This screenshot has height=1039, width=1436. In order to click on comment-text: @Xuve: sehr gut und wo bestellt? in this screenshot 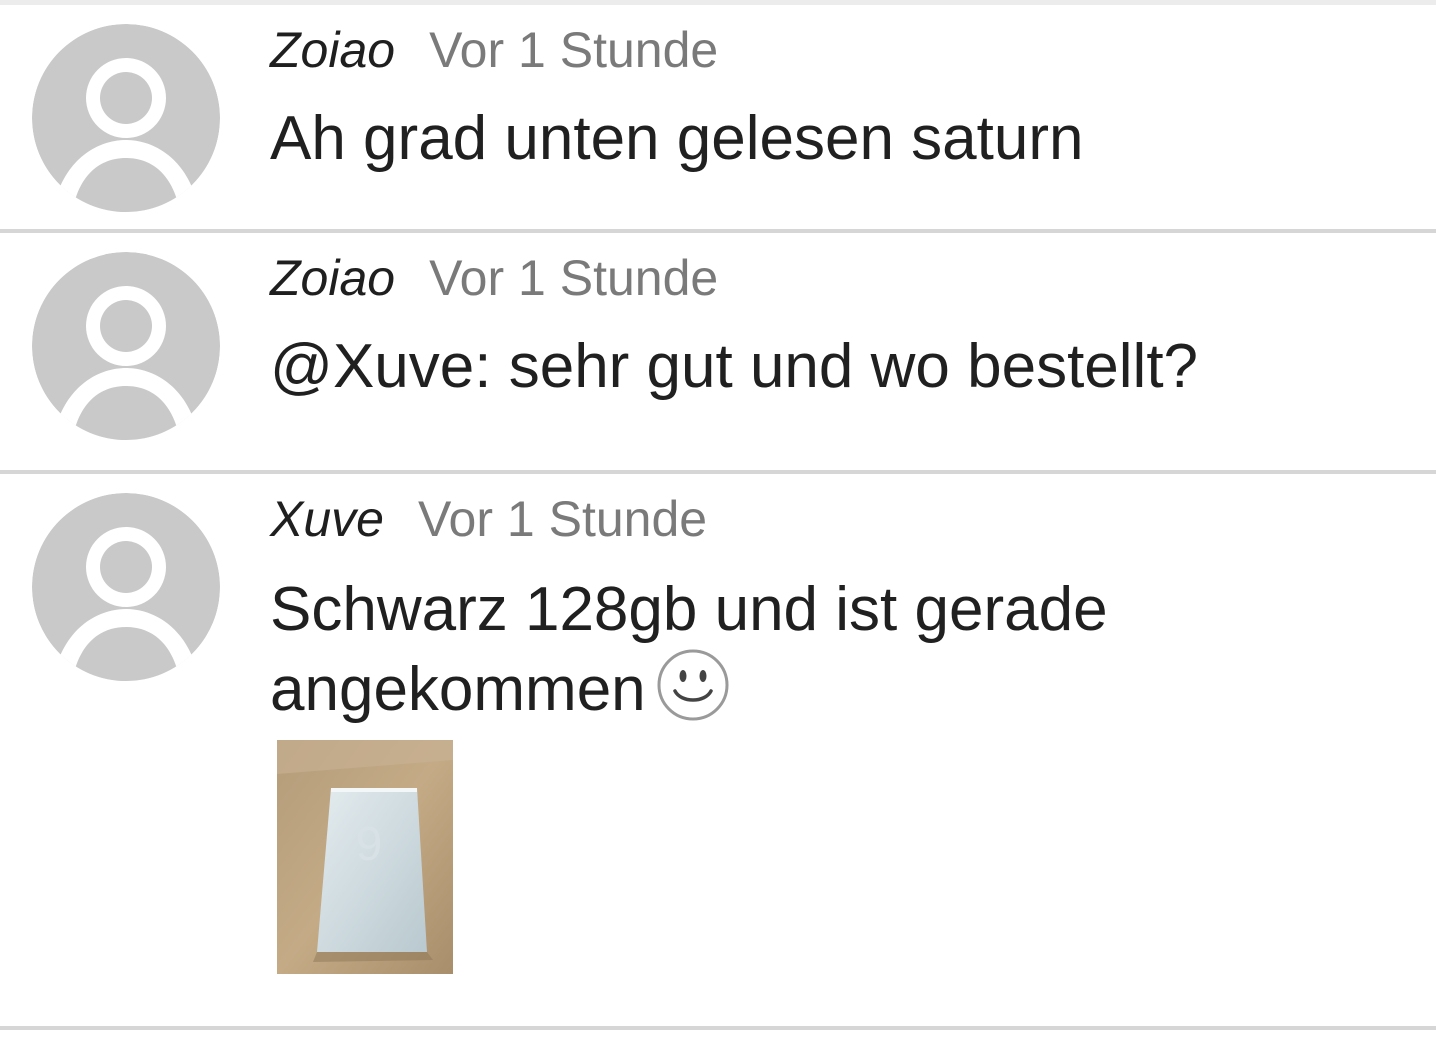, I will do `click(734, 366)`.